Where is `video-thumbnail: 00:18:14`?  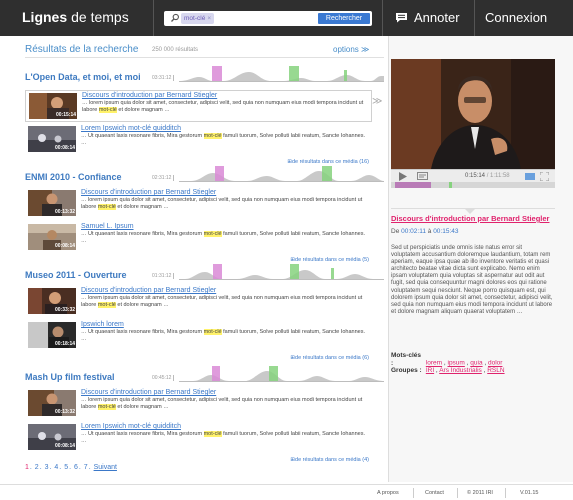 video-thumbnail: 00:18:14 is located at coordinates (52, 335).